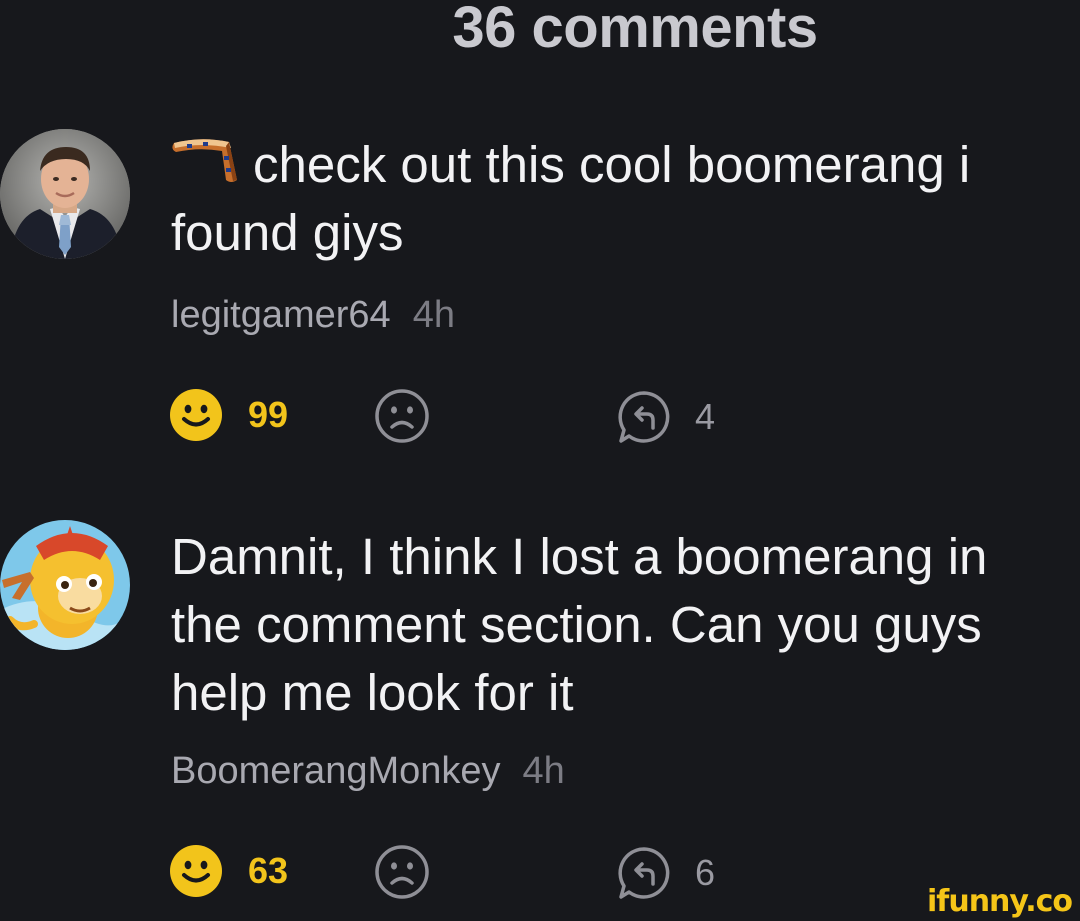  Describe the element at coordinates (281, 315) in the screenshot. I see `username: legitgamer64` at that location.